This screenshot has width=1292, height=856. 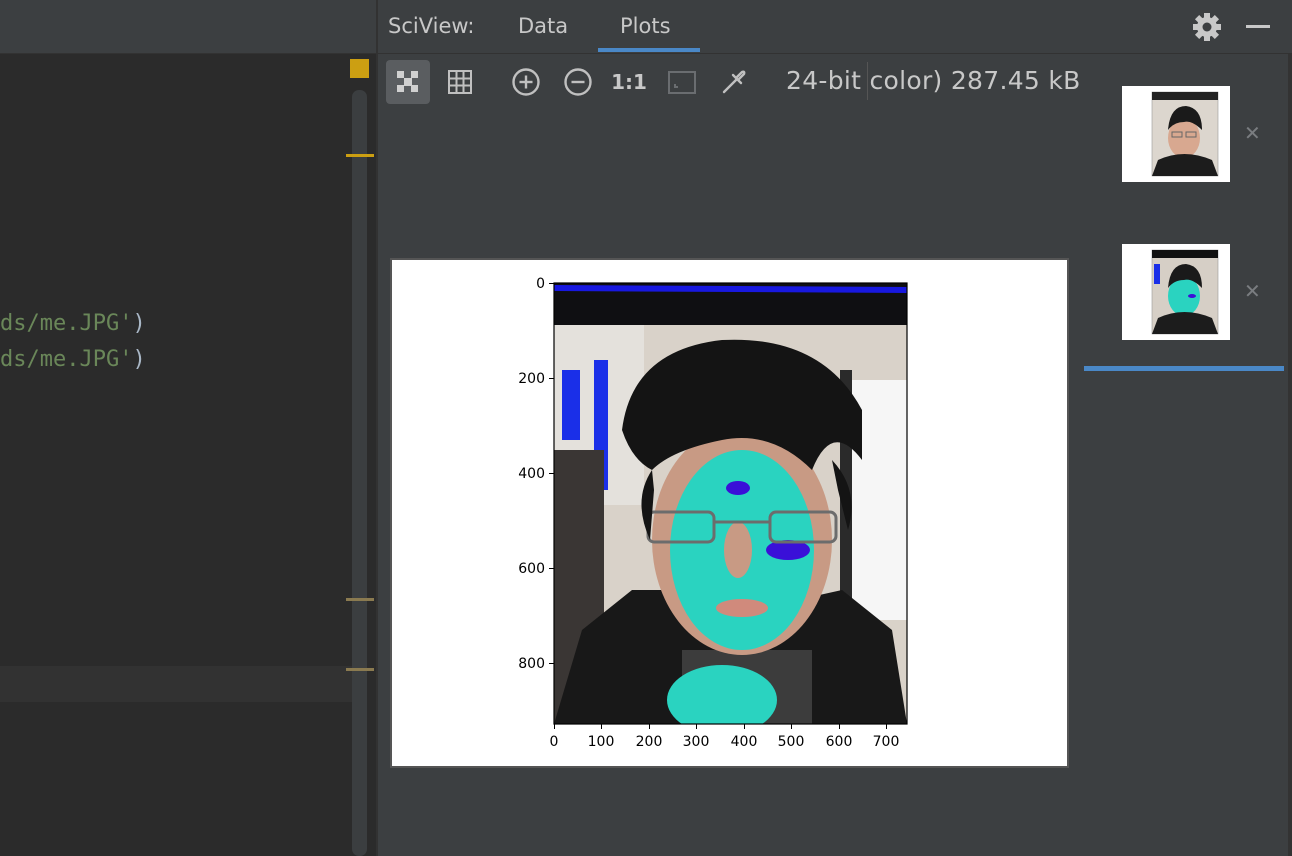 What do you see at coordinates (1207, 27) in the screenshot?
I see `gear-icon` at bounding box center [1207, 27].